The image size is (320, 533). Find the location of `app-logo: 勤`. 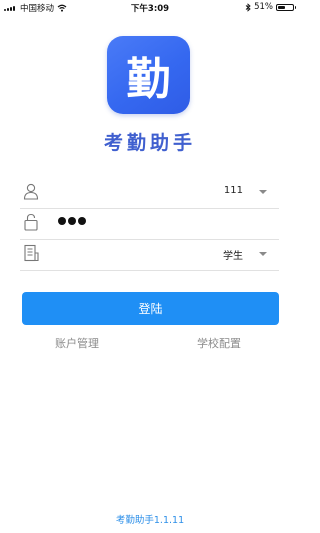

app-logo: 勤 is located at coordinates (148, 75).